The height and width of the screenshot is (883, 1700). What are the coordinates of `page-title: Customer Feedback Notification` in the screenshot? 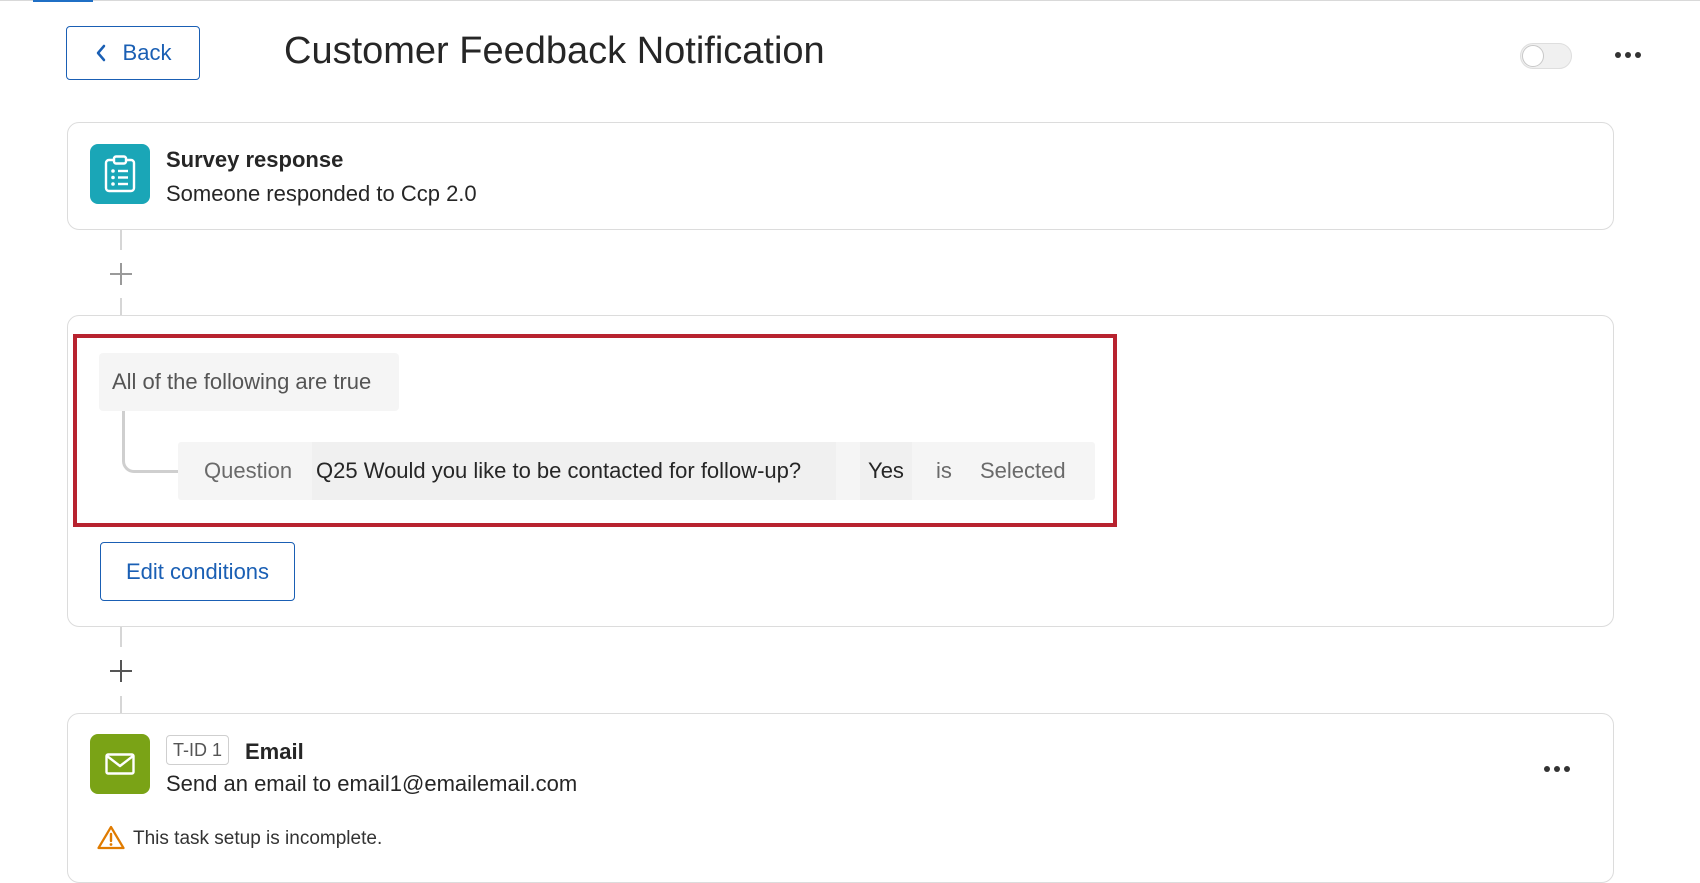 It's located at (554, 51).